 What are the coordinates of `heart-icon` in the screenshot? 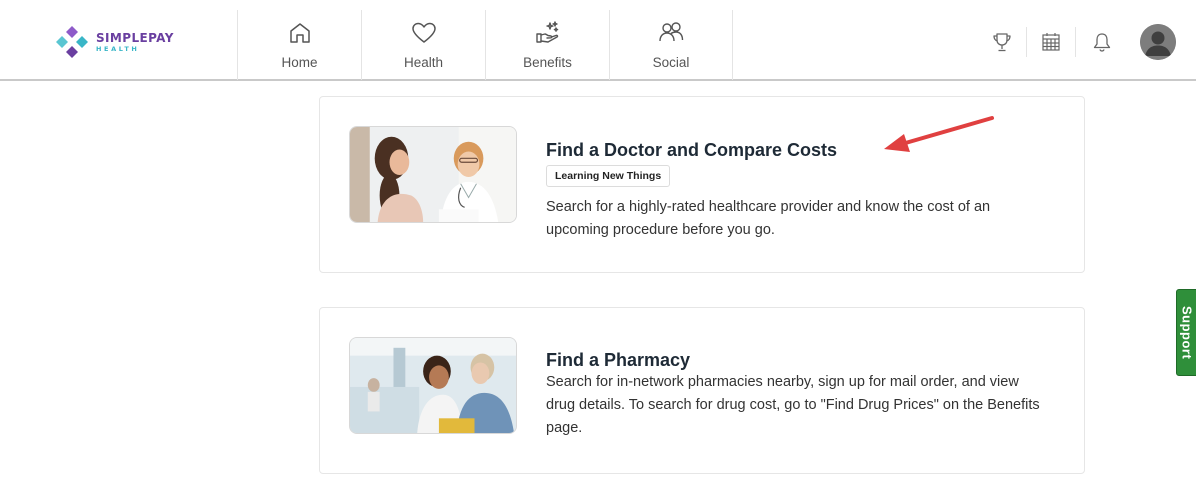 It's located at (423, 32).